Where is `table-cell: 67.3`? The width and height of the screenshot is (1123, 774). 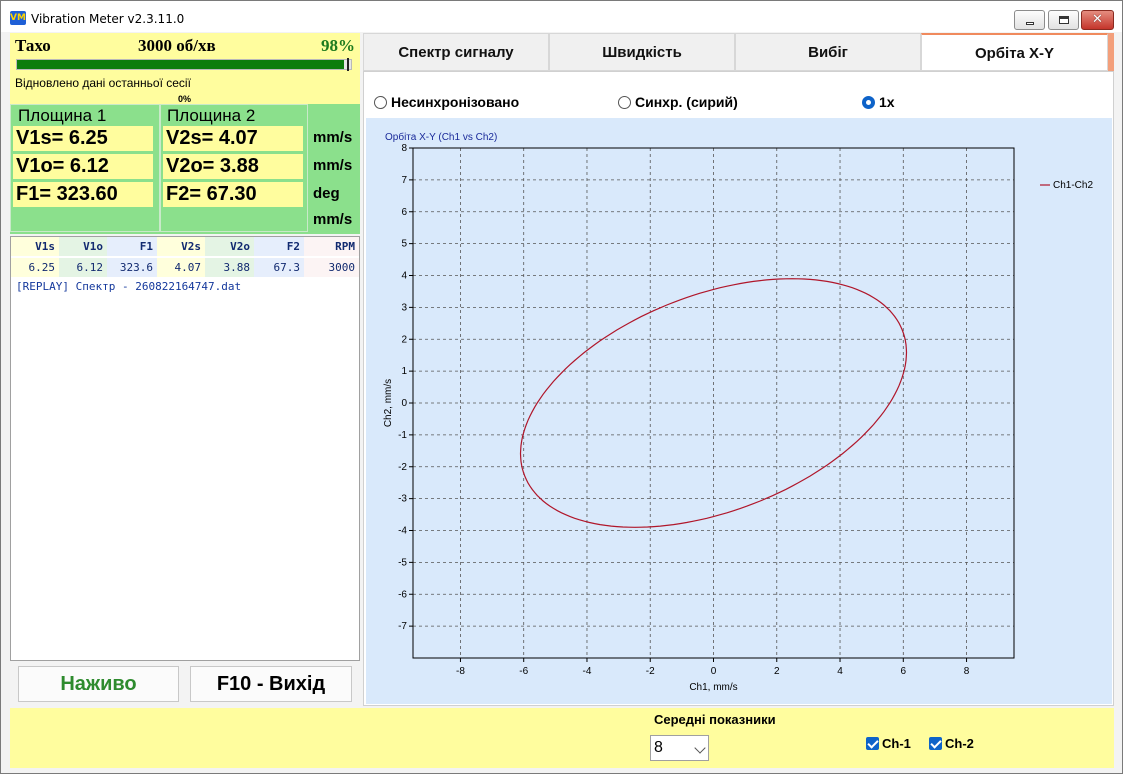 table-cell: 67.3 is located at coordinates (279, 267).